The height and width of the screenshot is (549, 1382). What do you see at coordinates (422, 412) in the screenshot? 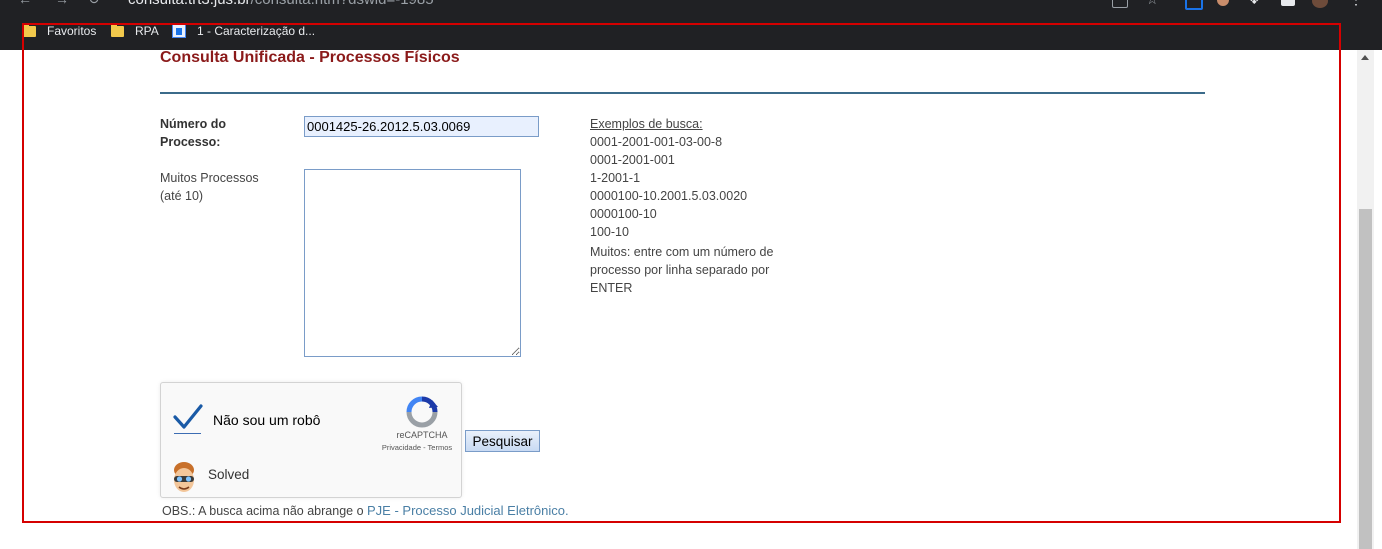
I see `recaptcha-logo-icon` at bounding box center [422, 412].